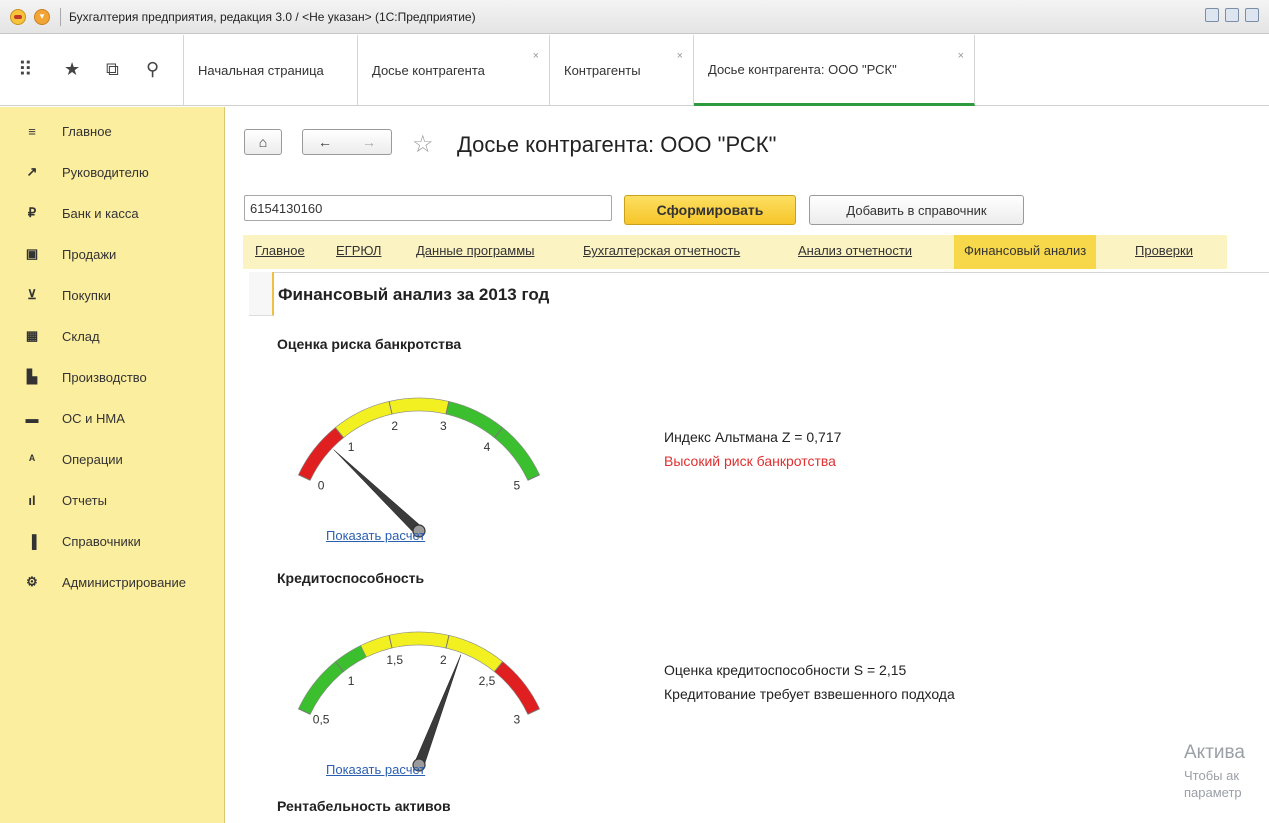 This screenshot has width=1269, height=823. I want to click on favorites-star-icon: ★, so click(72, 69).